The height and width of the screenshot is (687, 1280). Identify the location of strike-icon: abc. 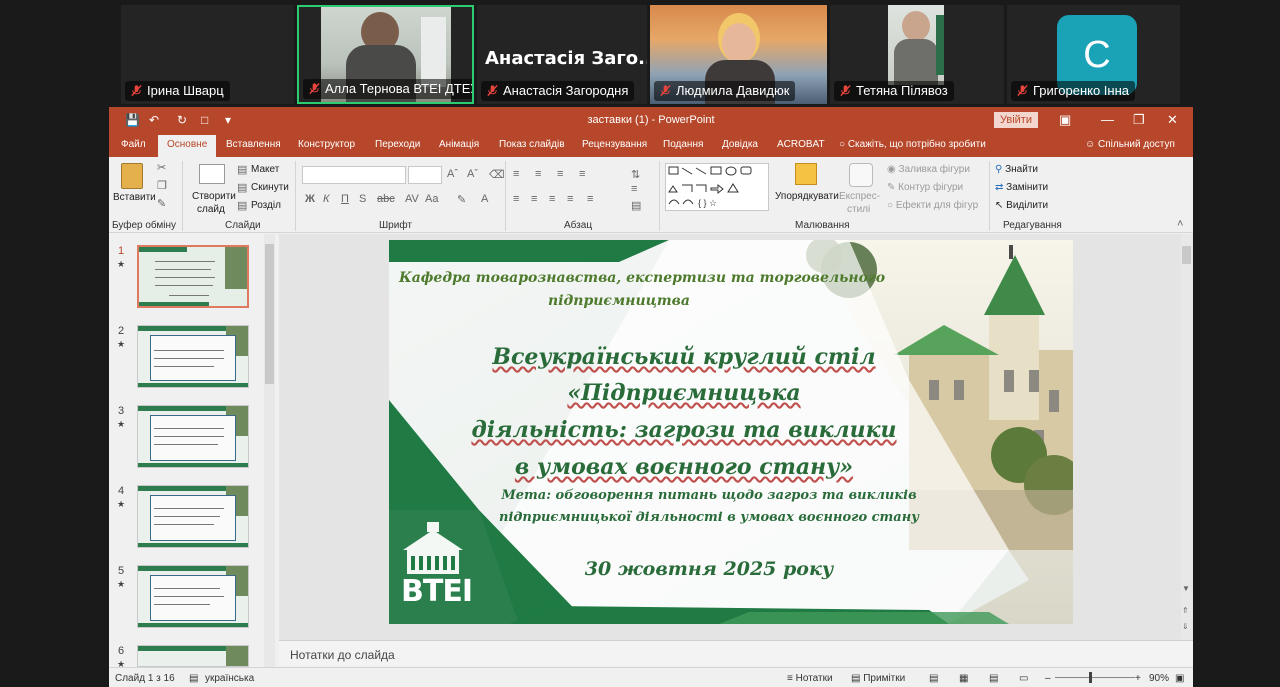
(386, 199).